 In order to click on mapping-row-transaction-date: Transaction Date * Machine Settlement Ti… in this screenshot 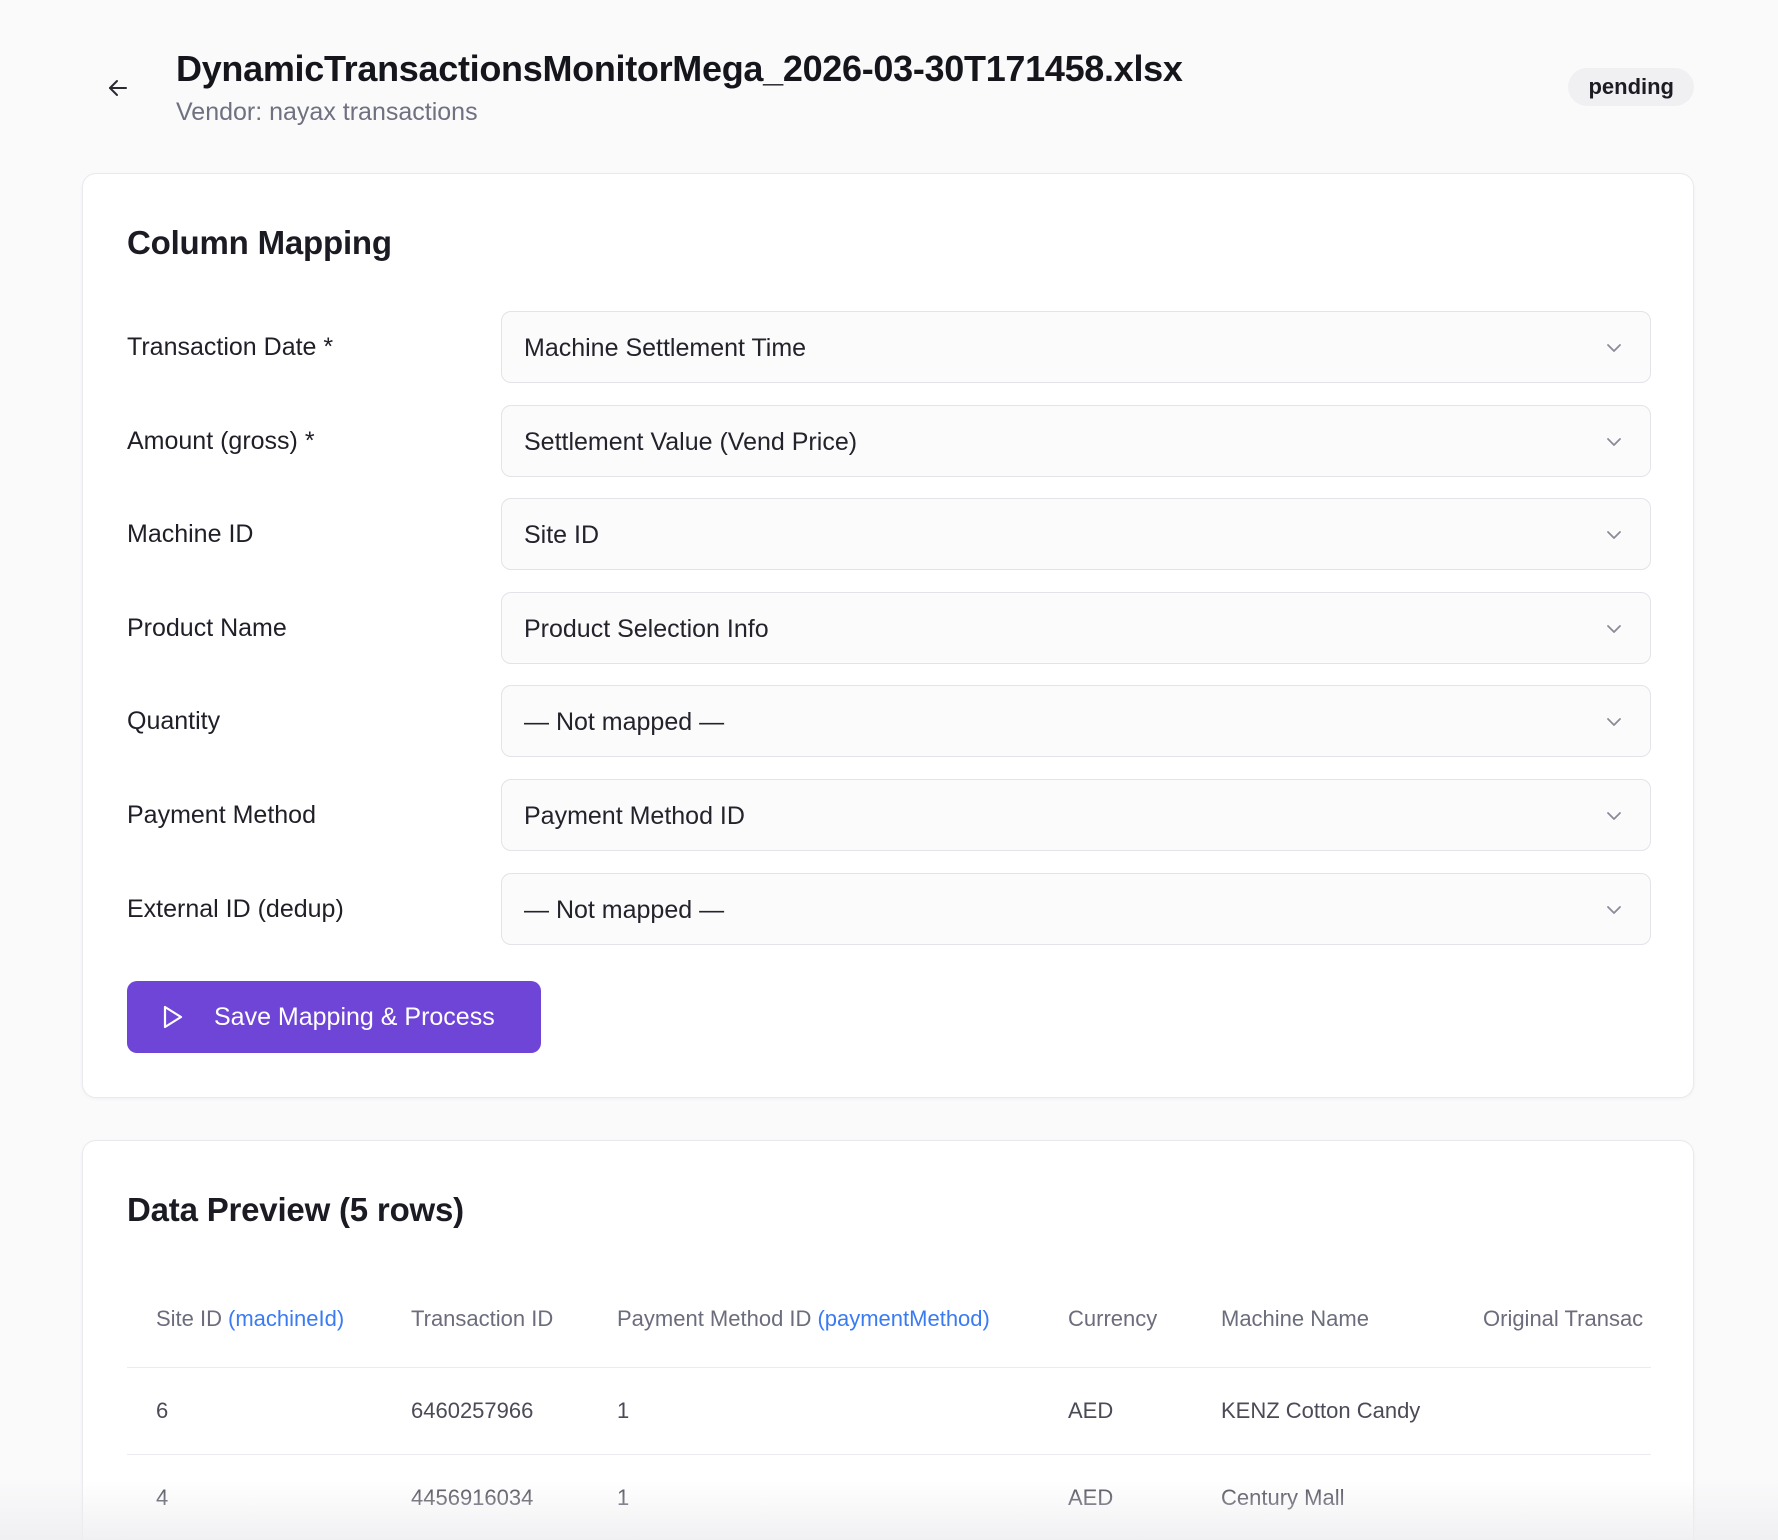, I will do `click(889, 347)`.